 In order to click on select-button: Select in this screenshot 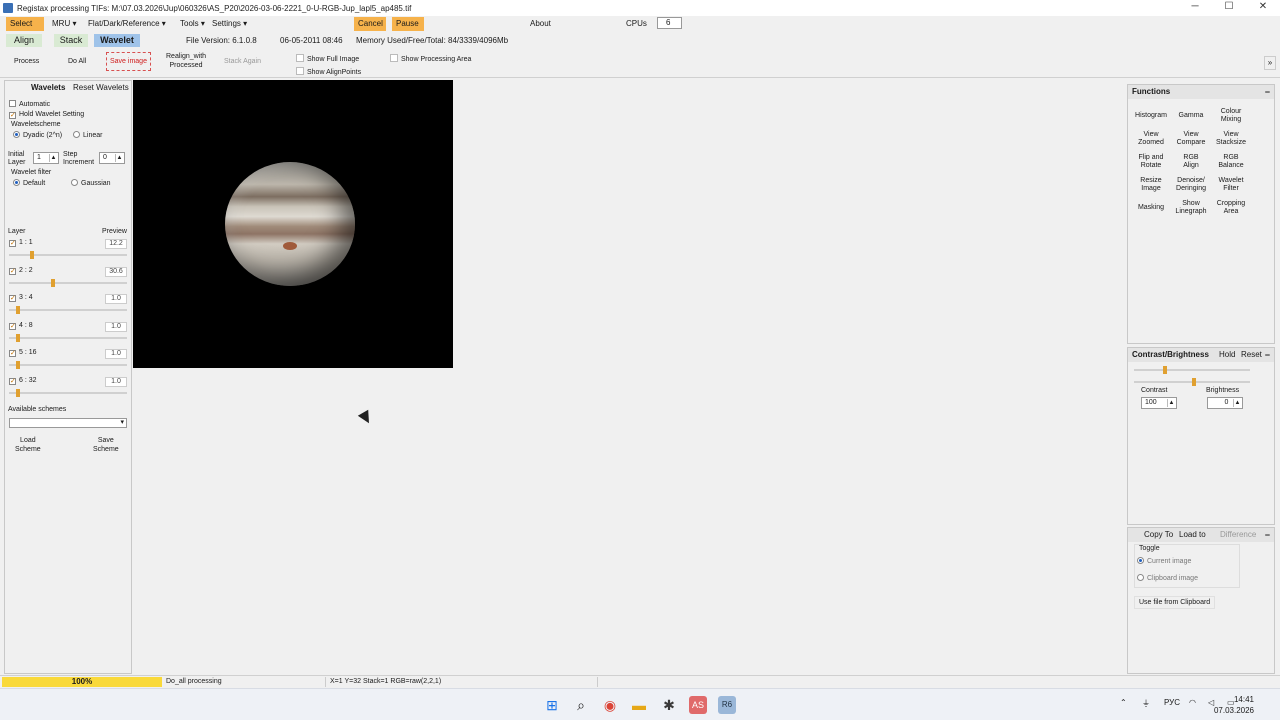, I will do `click(25, 24)`.